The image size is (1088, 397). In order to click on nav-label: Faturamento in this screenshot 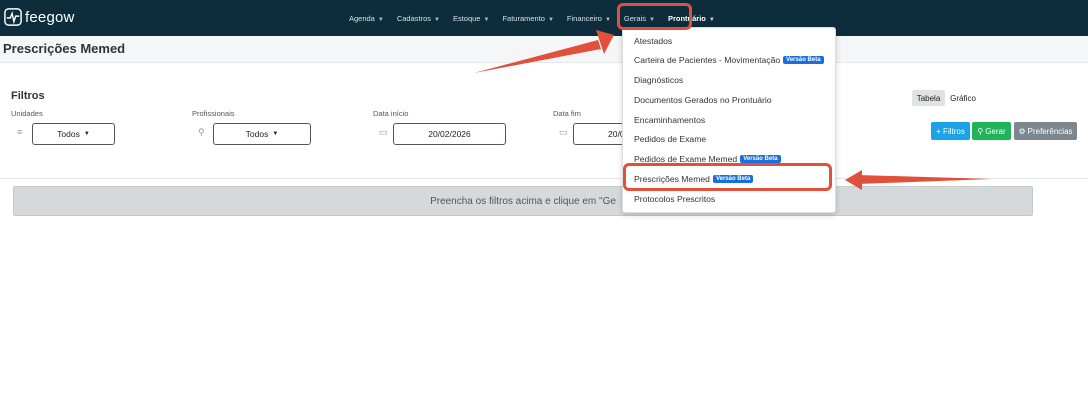, I will do `click(523, 18)`.